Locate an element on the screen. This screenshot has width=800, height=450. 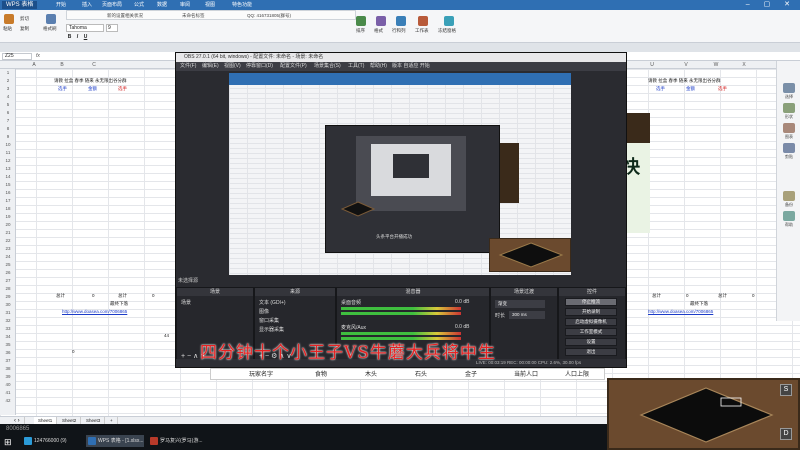
font-name-select: Tahoma is located at coordinates (85, 28).